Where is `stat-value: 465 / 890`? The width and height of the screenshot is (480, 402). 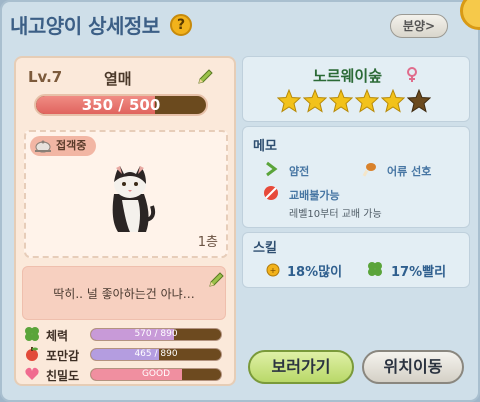
stat-value: 465 / 890 is located at coordinates (156, 354).